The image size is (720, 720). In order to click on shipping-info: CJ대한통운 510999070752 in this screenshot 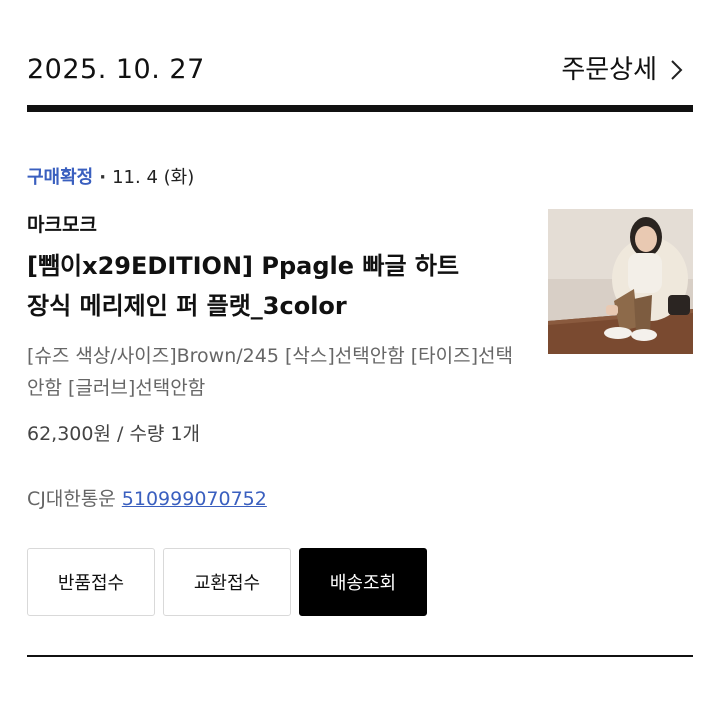, I will do `click(147, 499)`.